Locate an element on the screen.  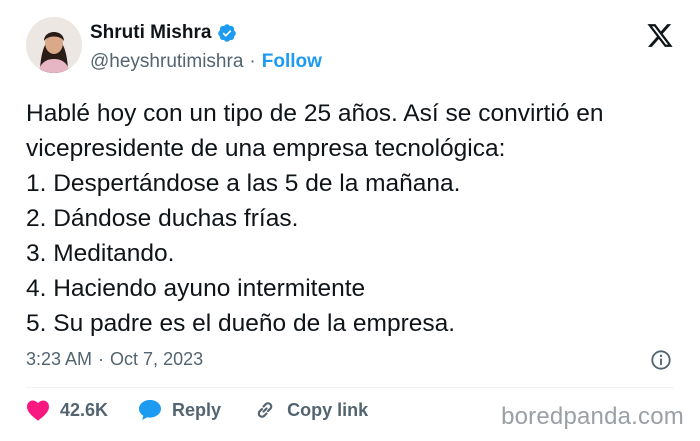
divider is located at coordinates (350, 387).